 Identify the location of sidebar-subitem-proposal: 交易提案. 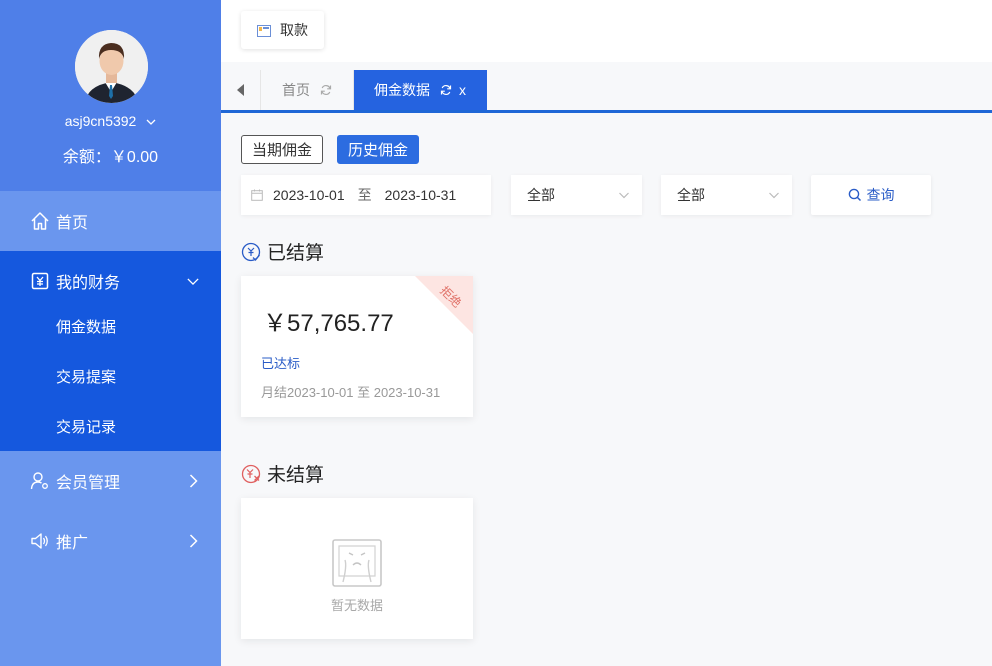
(110, 376).